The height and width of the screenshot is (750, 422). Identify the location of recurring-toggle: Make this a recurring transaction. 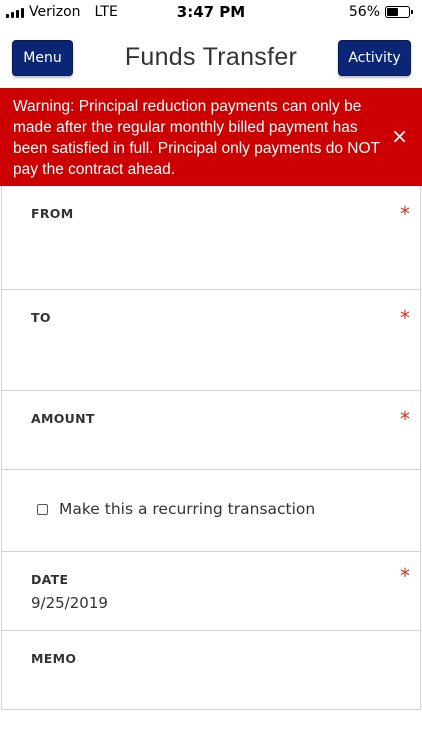
(176, 509).